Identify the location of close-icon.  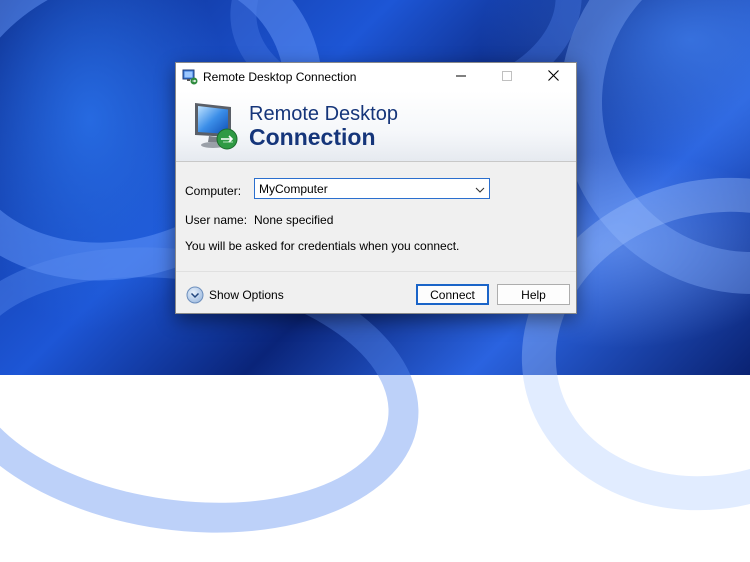
(553, 77).